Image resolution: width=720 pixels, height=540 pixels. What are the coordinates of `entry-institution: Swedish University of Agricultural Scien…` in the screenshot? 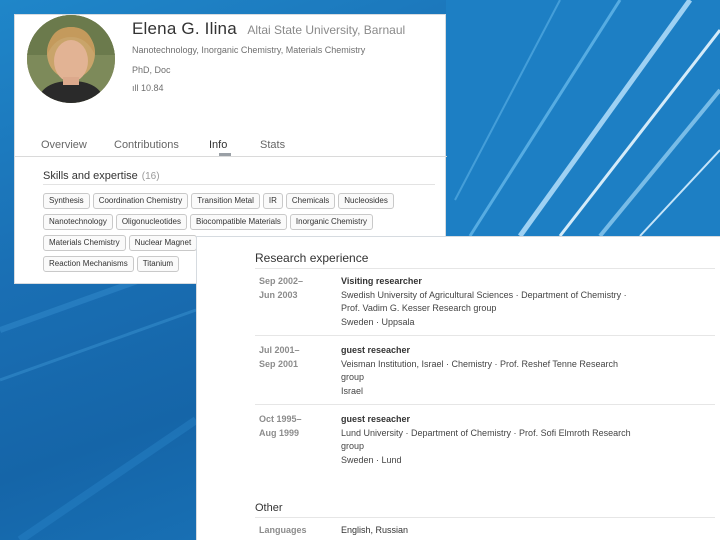 It's located at (511, 296).